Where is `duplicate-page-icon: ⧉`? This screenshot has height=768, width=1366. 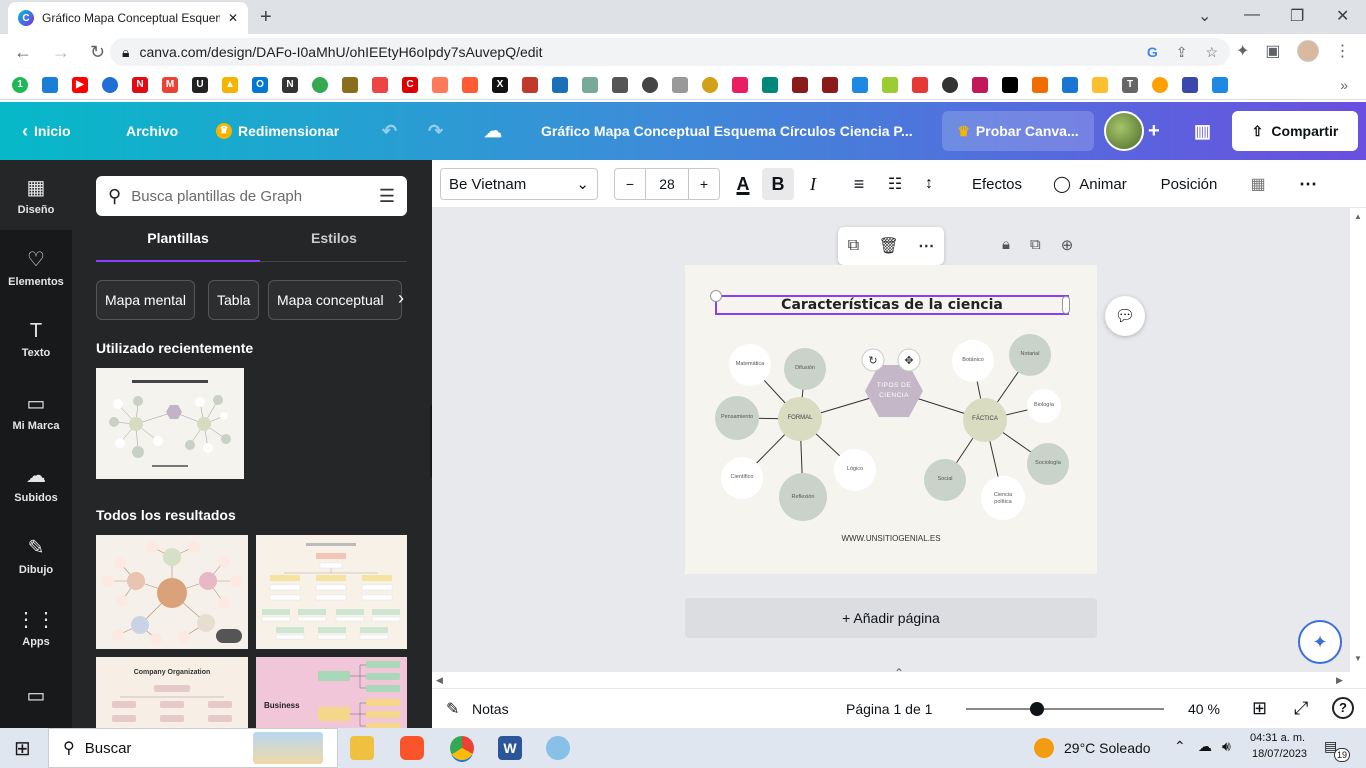
duplicate-page-icon: ⧉ is located at coordinates (1035, 245).